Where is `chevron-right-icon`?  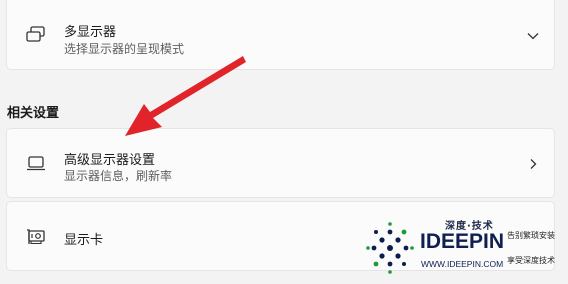 chevron-right-icon is located at coordinates (533, 164).